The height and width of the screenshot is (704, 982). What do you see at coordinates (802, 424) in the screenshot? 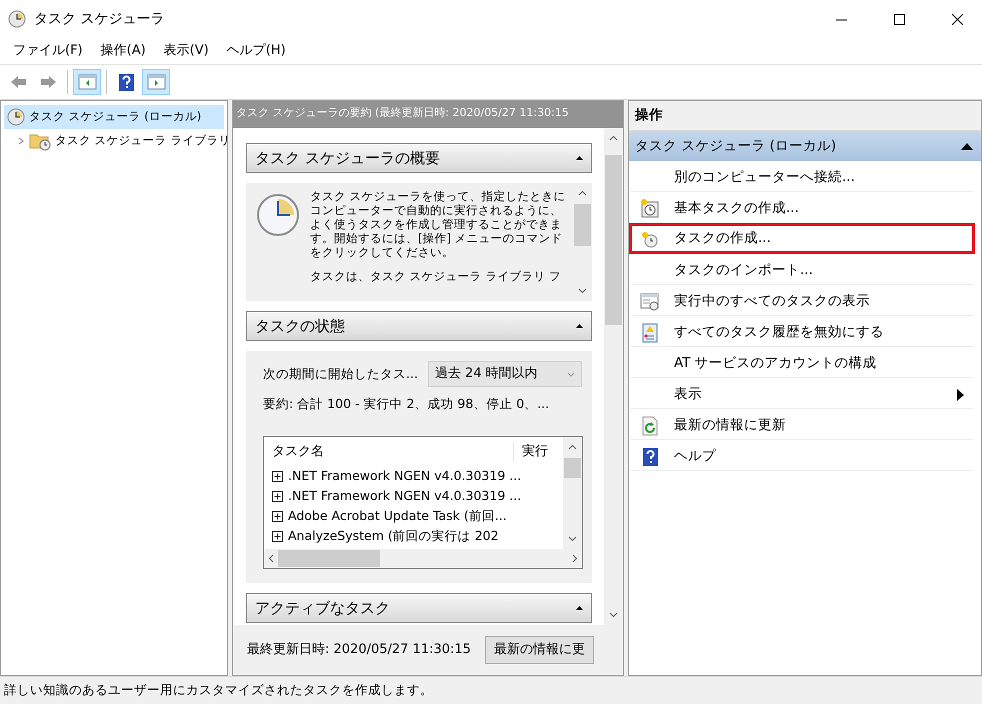
I see `action-item: 最新の情報に更新` at bounding box center [802, 424].